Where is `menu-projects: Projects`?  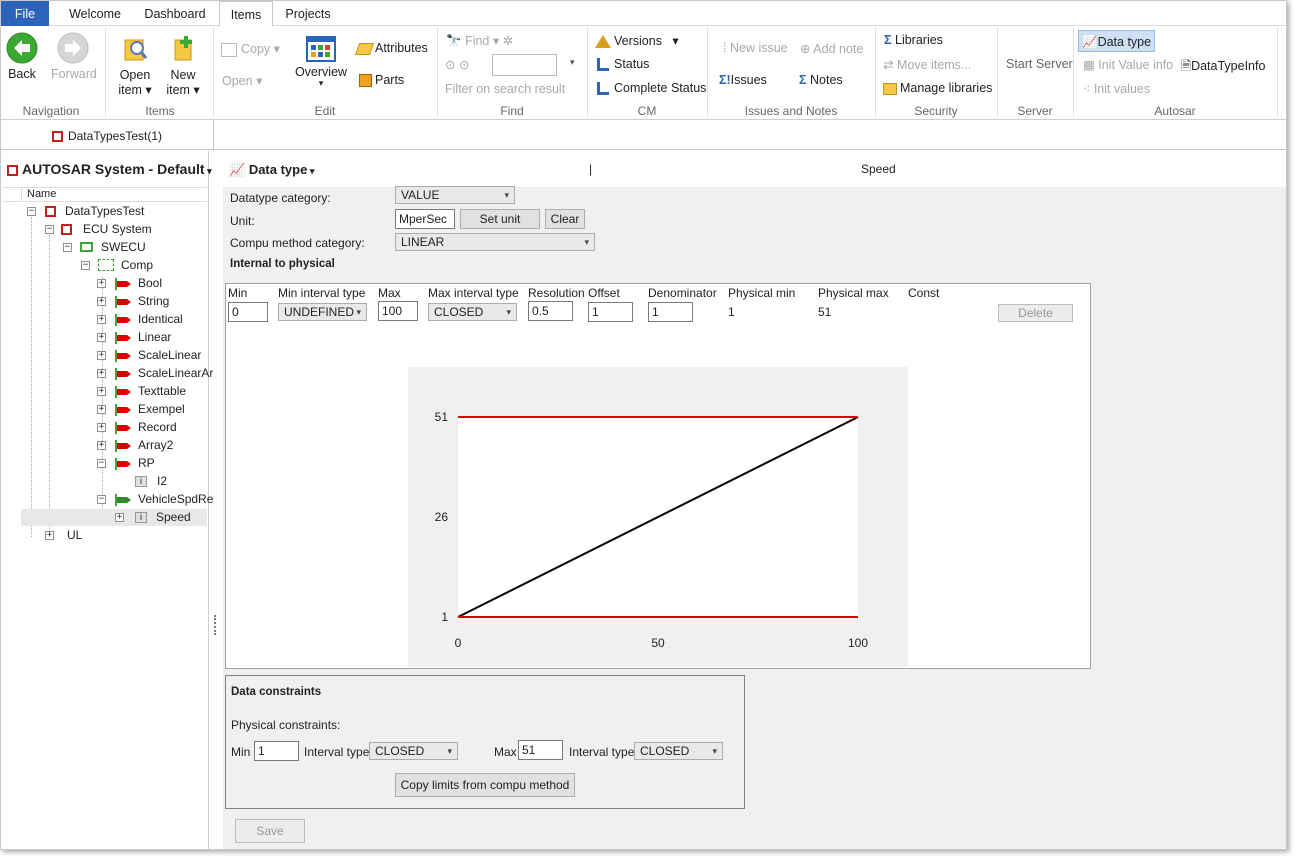 menu-projects: Projects is located at coordinates (308, 13).